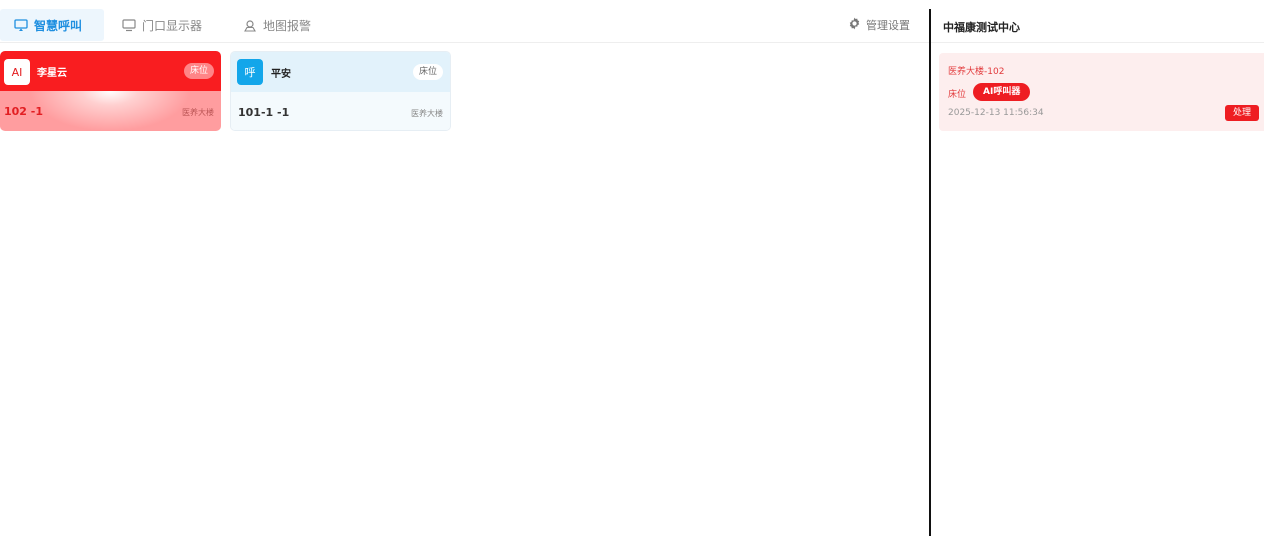 This screenshot has width=1264, height=536. I want to click on card-header: 呼 平安 床位, so click(340, 72).